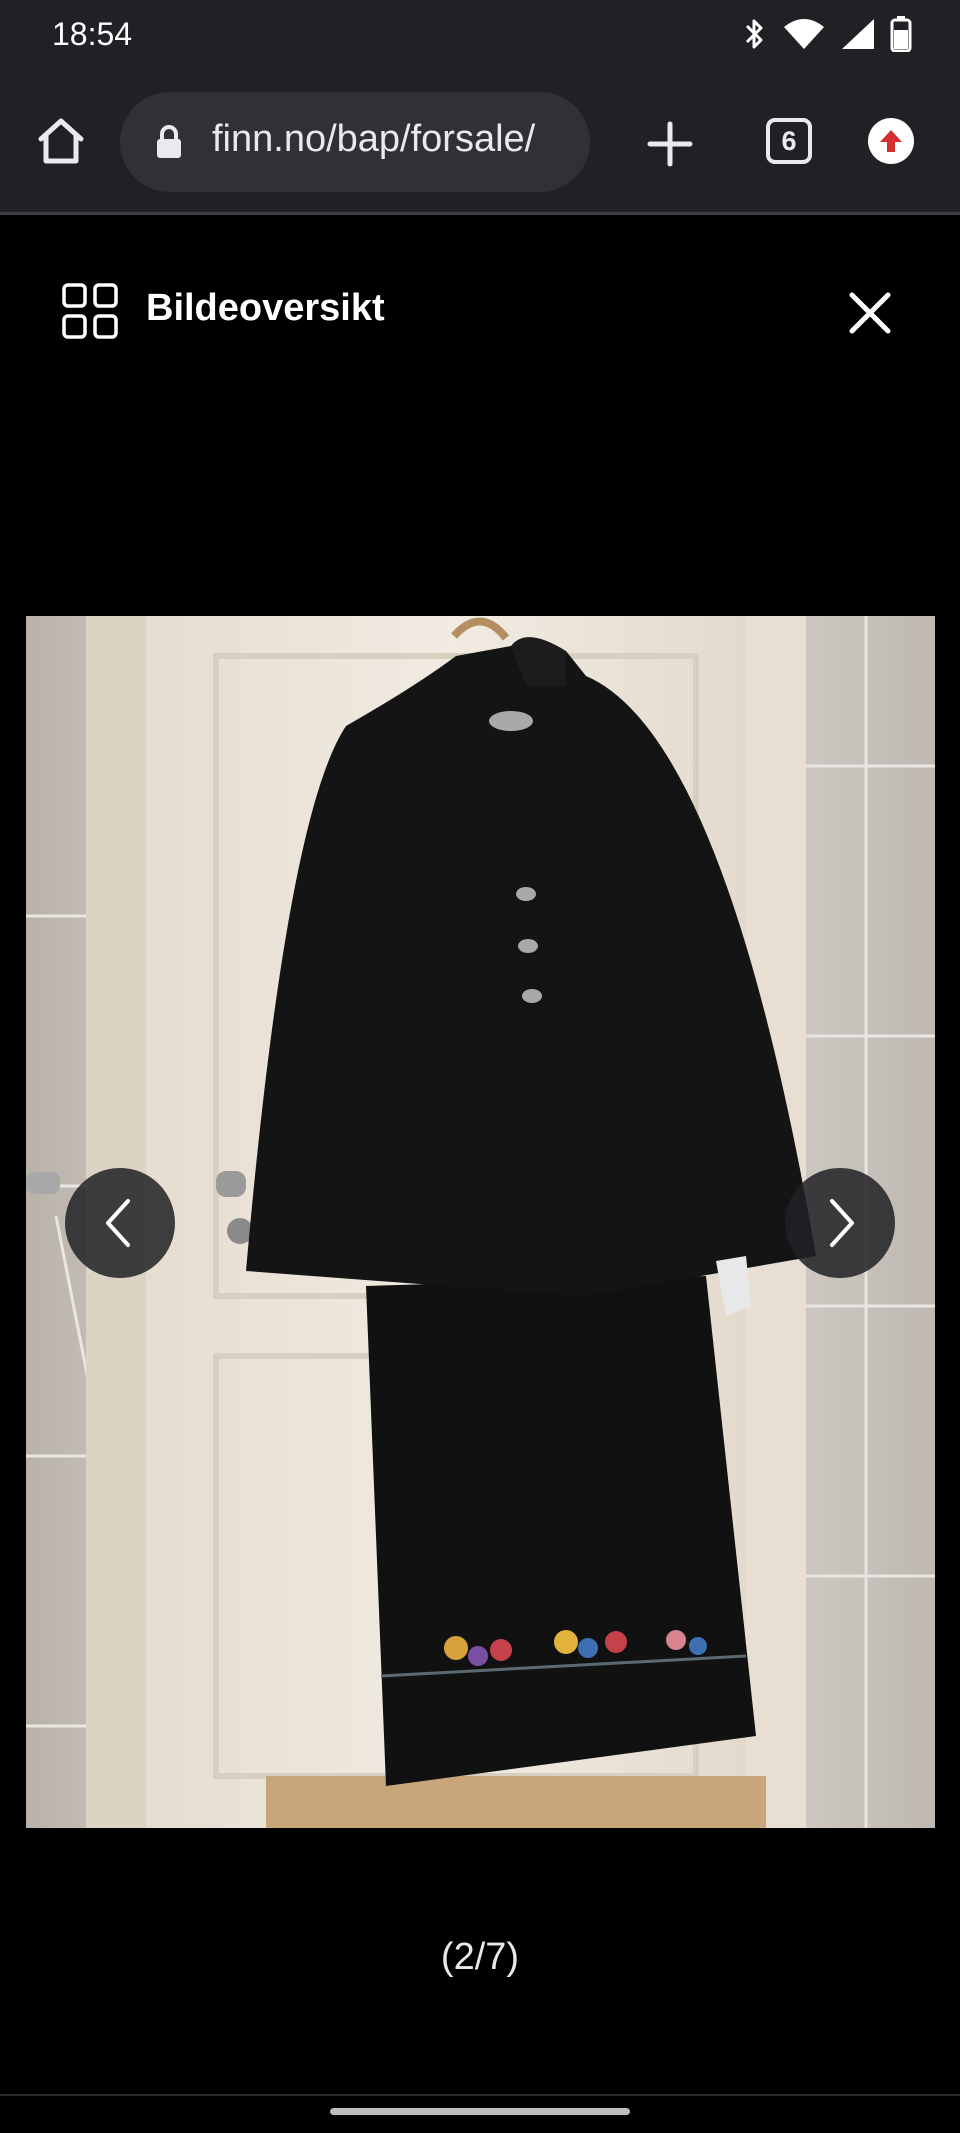 The width and height of the screenshot is (960, 2133). I want to click on home-button, so click(61, 141).